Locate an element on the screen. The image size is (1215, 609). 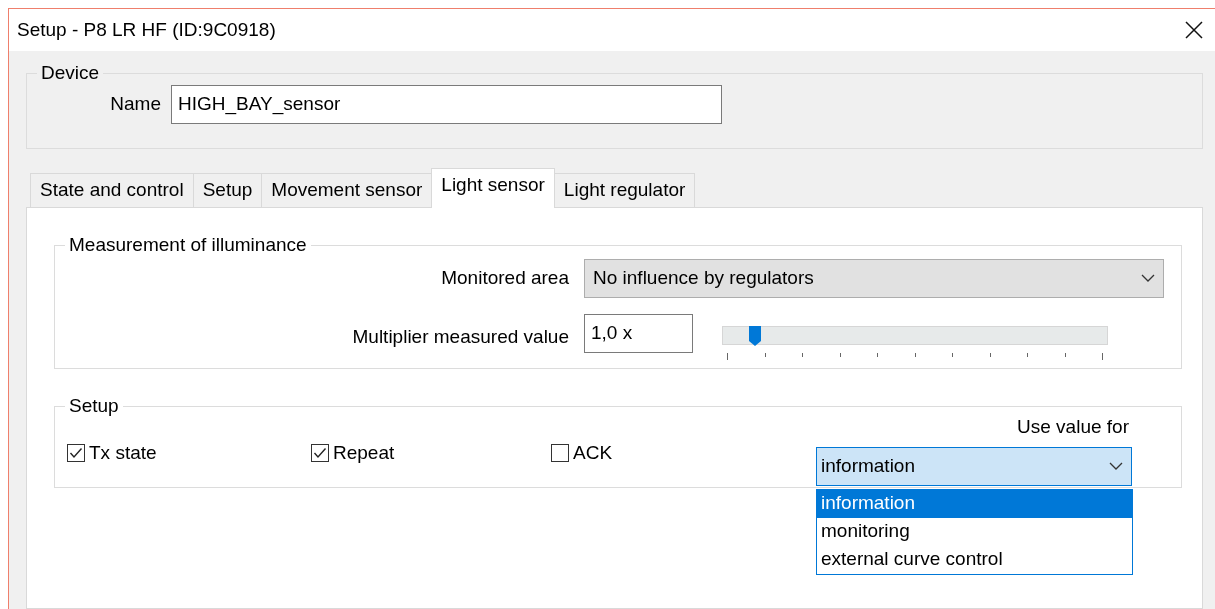
window-title: Setup - P8 LR HF (ID:9C0918) is located at coordinates (146, 30).